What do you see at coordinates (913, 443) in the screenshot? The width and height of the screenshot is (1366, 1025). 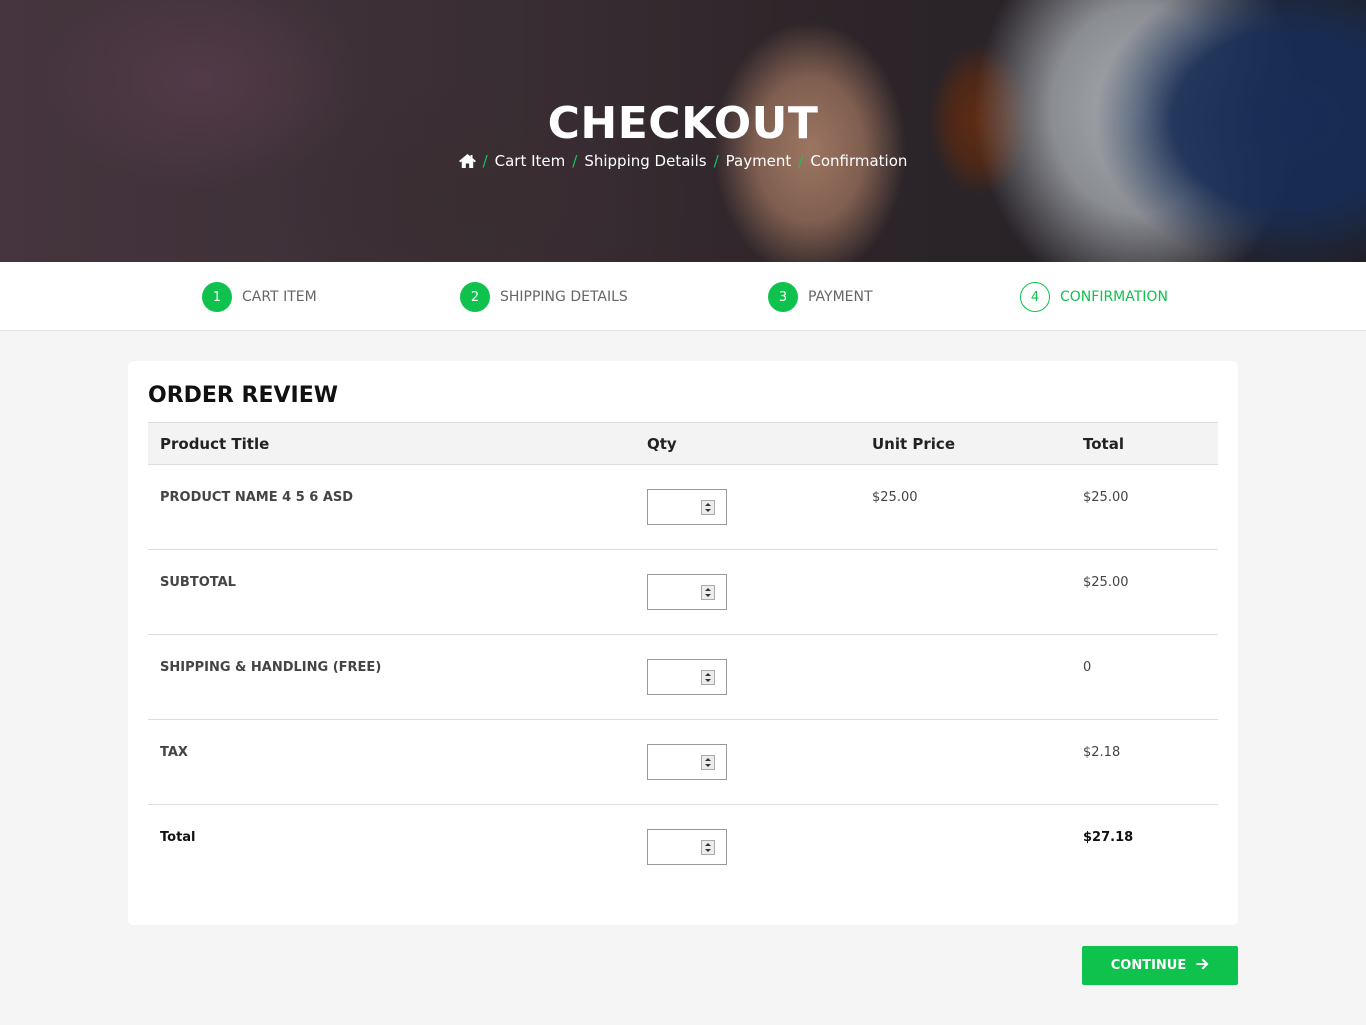 I see `header-unit-price: Unit Price` at bounding box center [913, 443].